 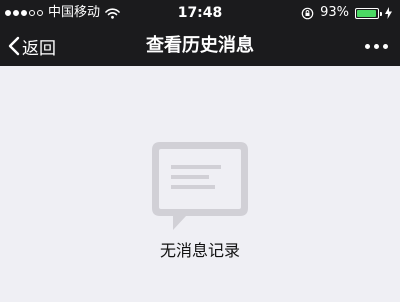 I want to click on more-options-icon, so click(x=376, y=46).